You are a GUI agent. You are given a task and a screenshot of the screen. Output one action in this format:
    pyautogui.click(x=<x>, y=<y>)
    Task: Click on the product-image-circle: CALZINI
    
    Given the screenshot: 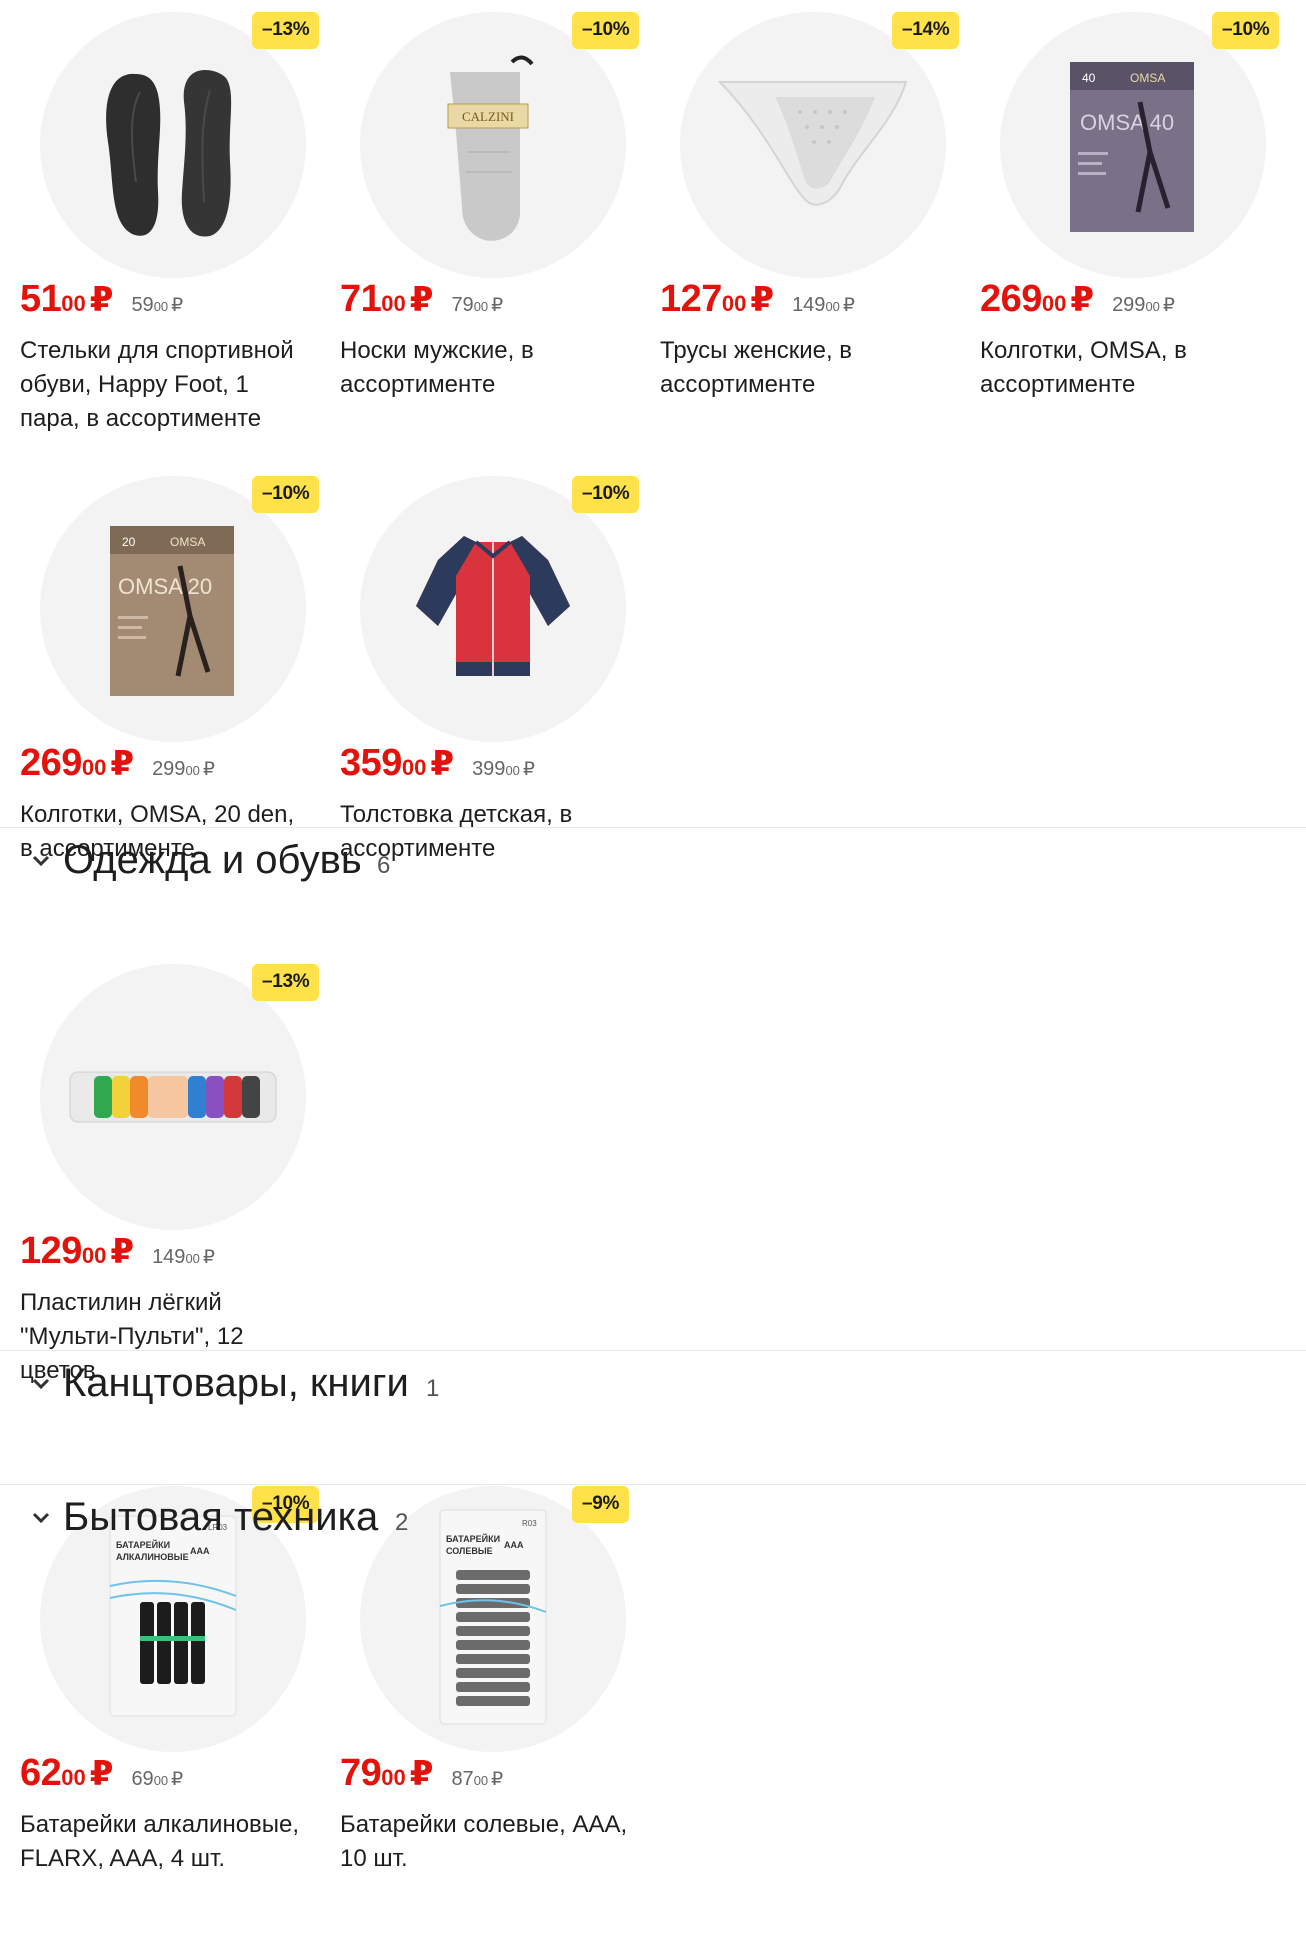 What is the action you would take?
    pyautogui.click(x=493, y=145)
    